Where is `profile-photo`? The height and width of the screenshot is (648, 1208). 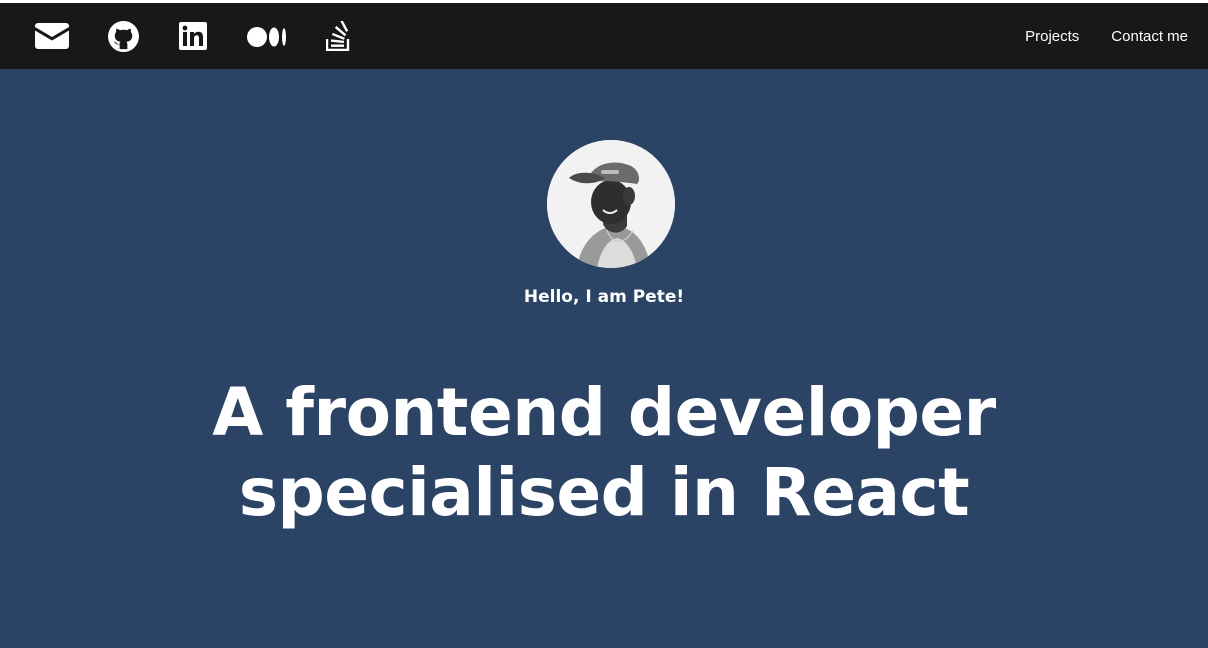 profile-photo is located at coordinates (611, 204).